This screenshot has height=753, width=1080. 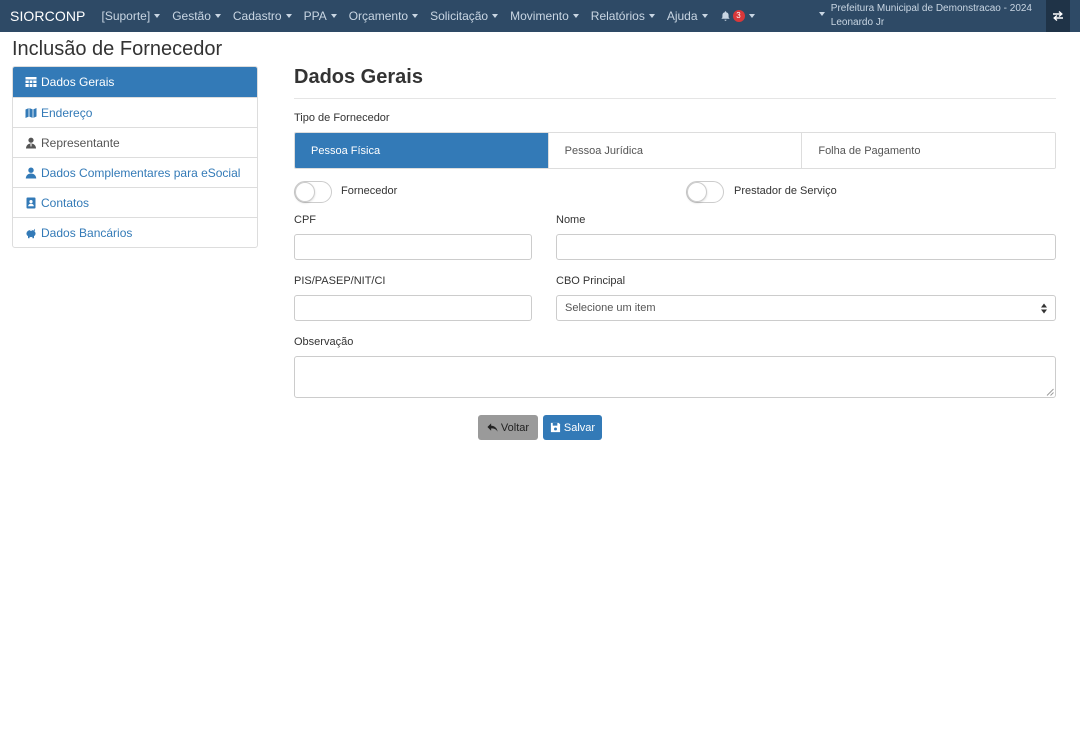 What do you see at coordinates (1049, 391) in the screenshot?
I see `resize-grip-icon` at bounding box center [1049, 391].